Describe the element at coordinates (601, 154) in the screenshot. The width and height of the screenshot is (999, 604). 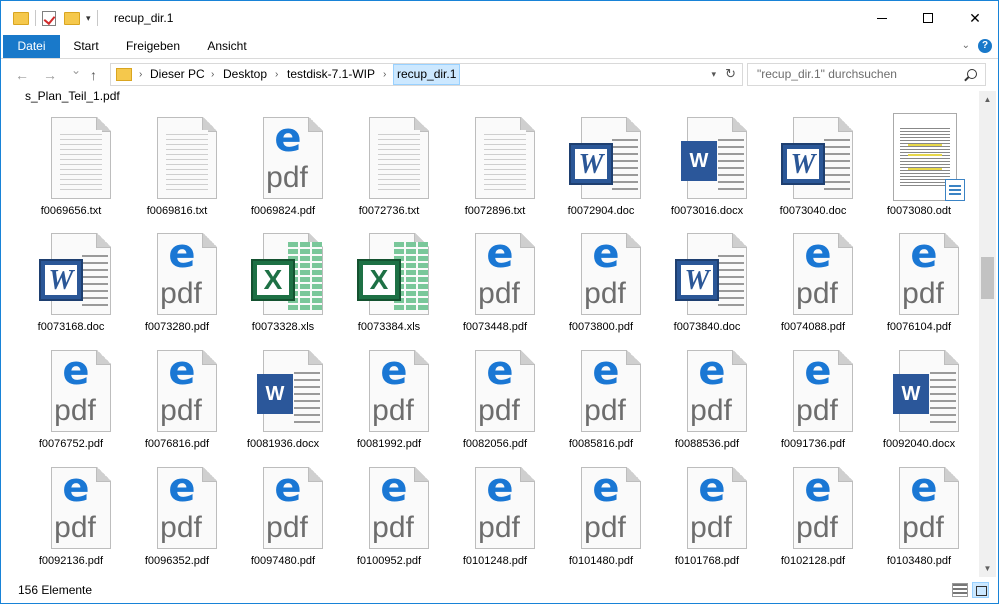
I see `file-item-doc: f0072904.doc` at that location.